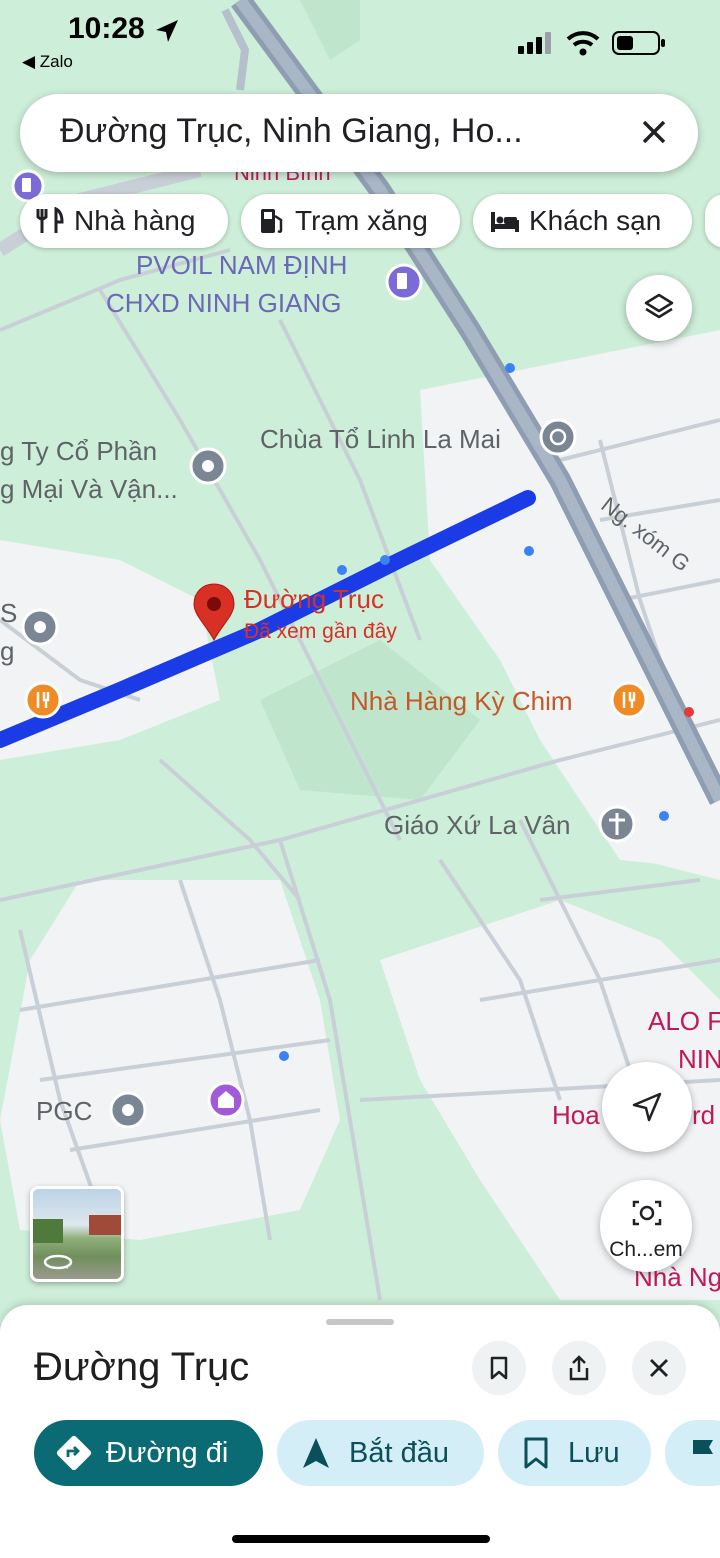 The image size is (720, 1558). I want to click on back-to-app-link: ◀ Zalo, so click(47, 62).